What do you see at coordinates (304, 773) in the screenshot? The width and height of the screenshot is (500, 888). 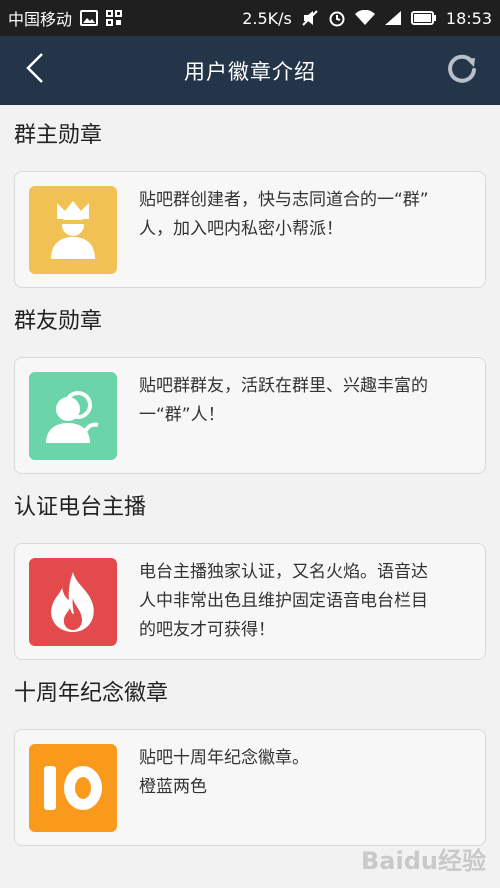 I see `badge-description: 贴吧十周年纪念徽章。 橙蓝两色` at bounding box center [304, 773].